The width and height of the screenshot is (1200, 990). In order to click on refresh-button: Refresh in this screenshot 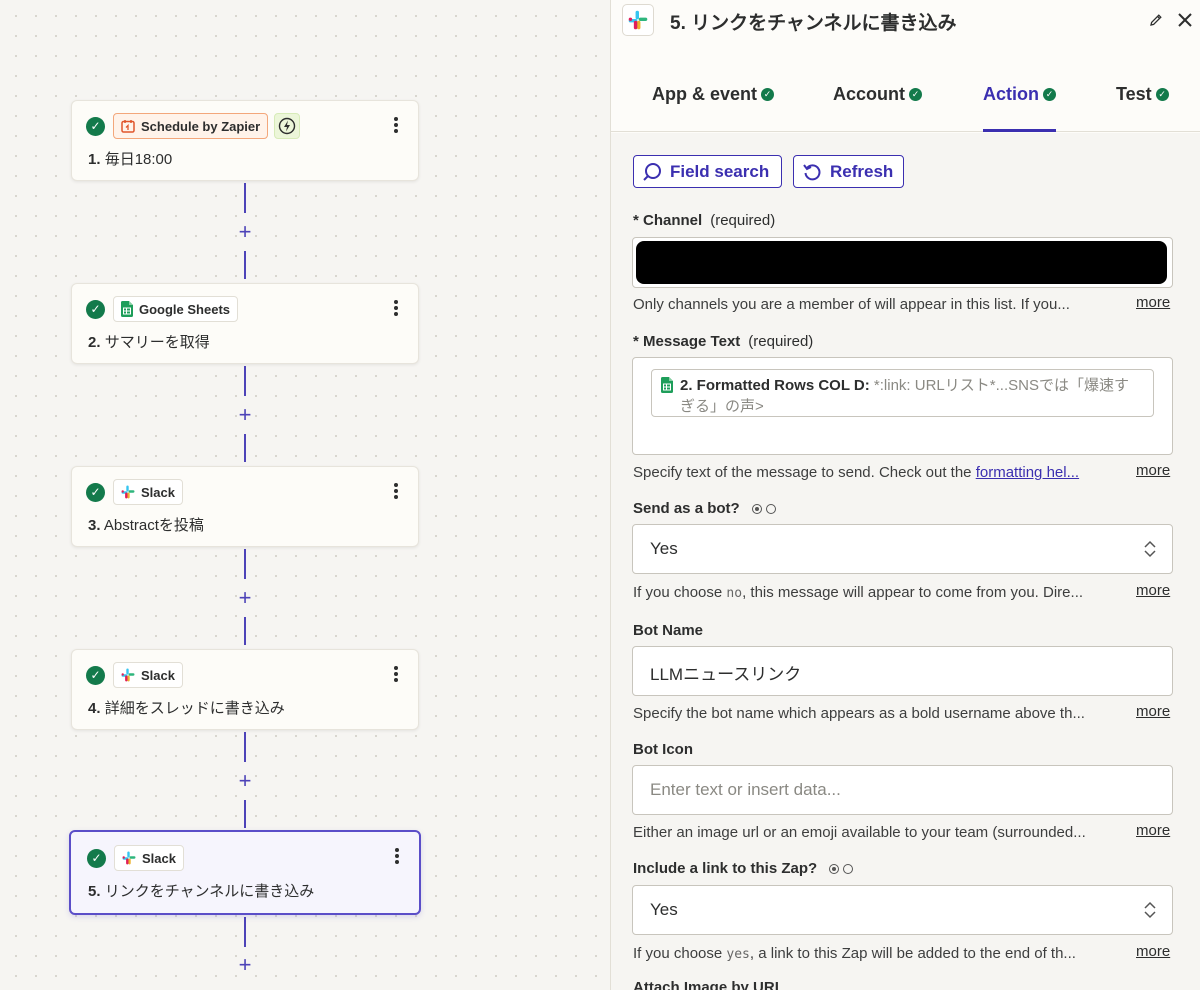, I will do `click(848, 171)`.